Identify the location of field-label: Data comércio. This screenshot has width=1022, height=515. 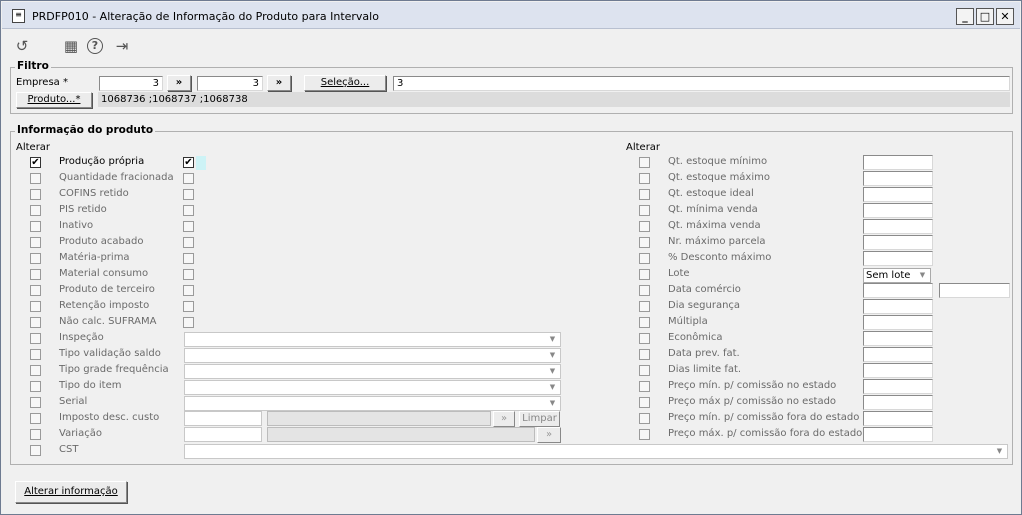
(704, 289).